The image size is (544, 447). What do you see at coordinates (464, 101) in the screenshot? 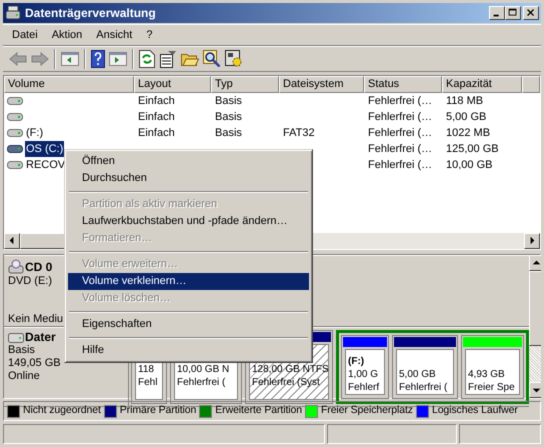
I see `table-cell-text: 118 MB` at bounding box center [464, 101].